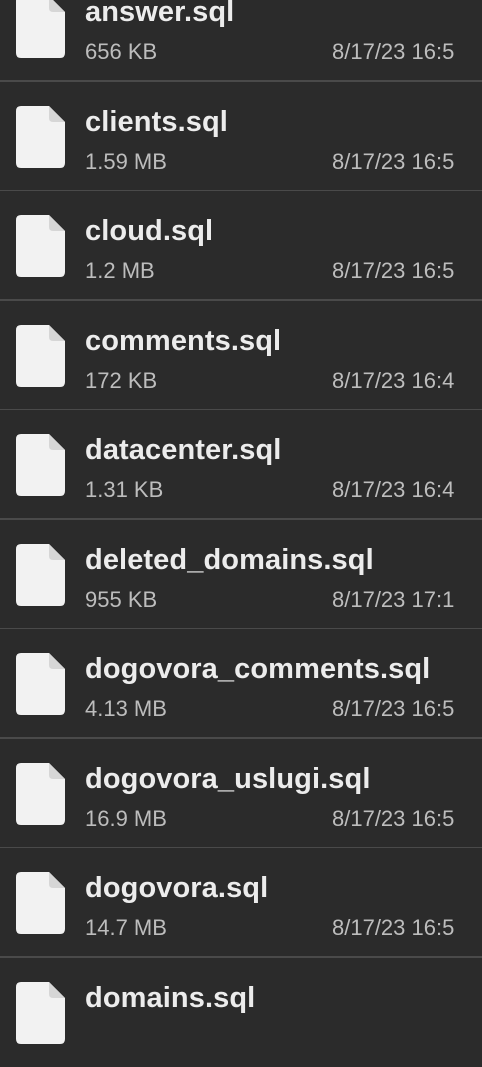 This screenshot has height=1067, width=482. What do you see at coordinates (156, 122) in the screenshot?
I see `file-name: clients.sql` at bounding box center [156, 122].